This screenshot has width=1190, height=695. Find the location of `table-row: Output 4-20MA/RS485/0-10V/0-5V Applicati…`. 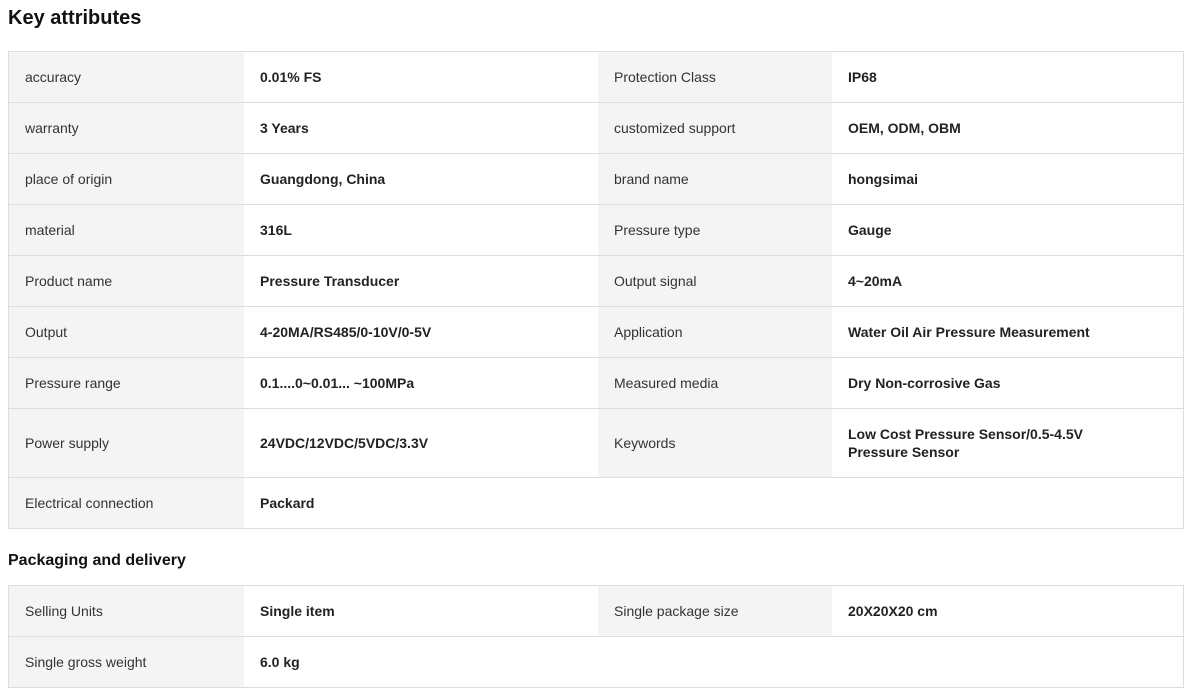

table-row: Output 4-20MA/RS485/0-10V/0-5V Applicati… is located at coordinates (596, 332).